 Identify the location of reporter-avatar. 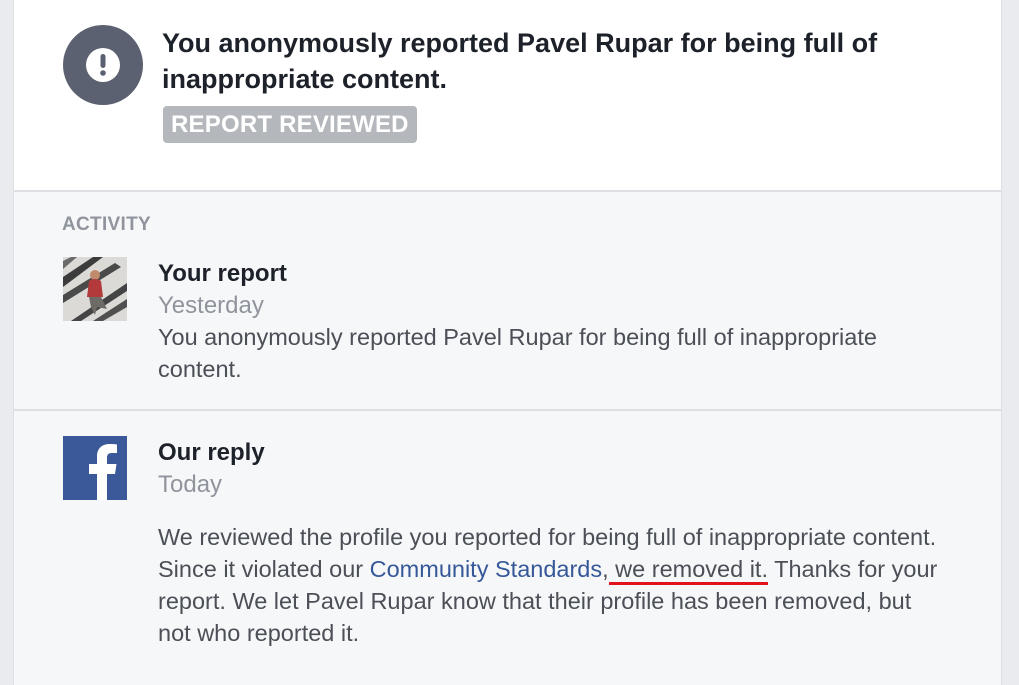
(95, 289).